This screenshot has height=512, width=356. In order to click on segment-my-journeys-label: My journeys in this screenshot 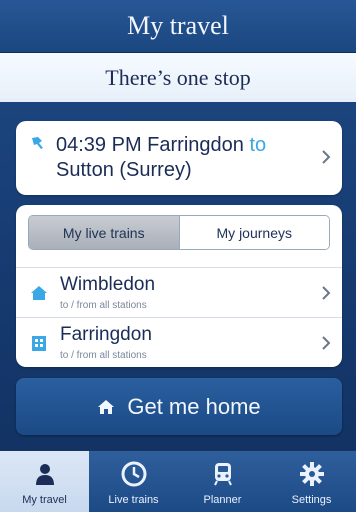, I will do `click(254, 232)`.